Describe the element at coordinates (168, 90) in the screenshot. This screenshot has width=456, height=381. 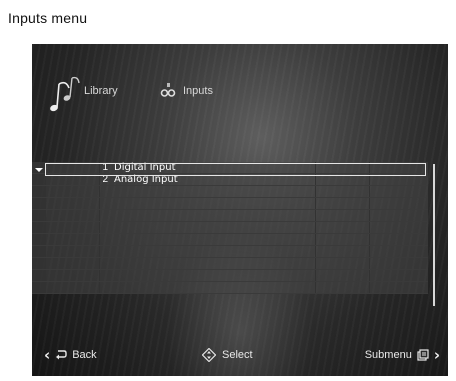
I see `inputs-icon` at that location.